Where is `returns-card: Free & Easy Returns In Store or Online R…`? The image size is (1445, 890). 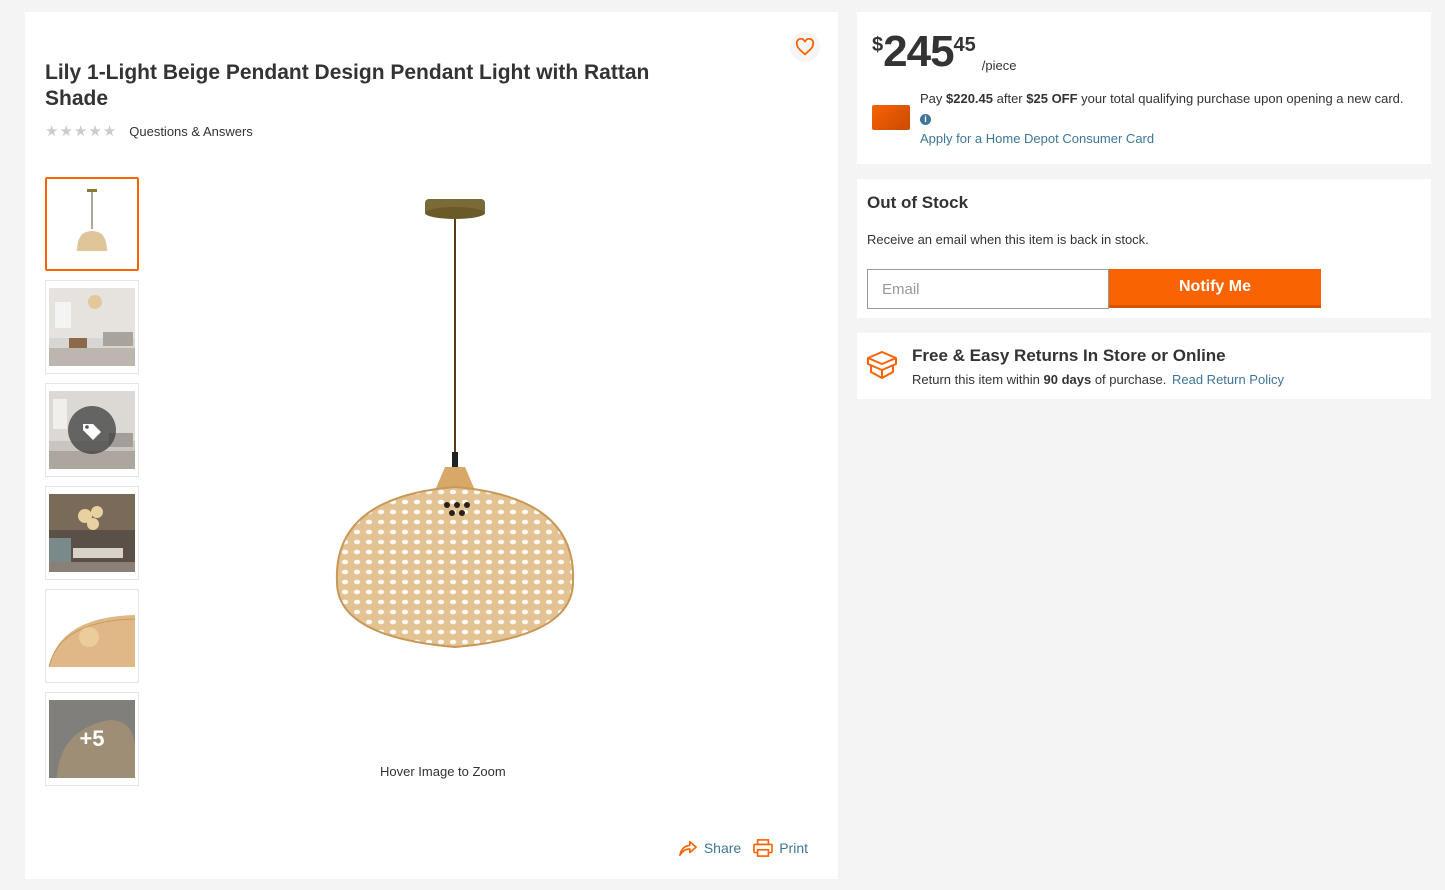 returns-card: Free & Easy Returns In Store or Online R… is located at coordinates (1144, 366).